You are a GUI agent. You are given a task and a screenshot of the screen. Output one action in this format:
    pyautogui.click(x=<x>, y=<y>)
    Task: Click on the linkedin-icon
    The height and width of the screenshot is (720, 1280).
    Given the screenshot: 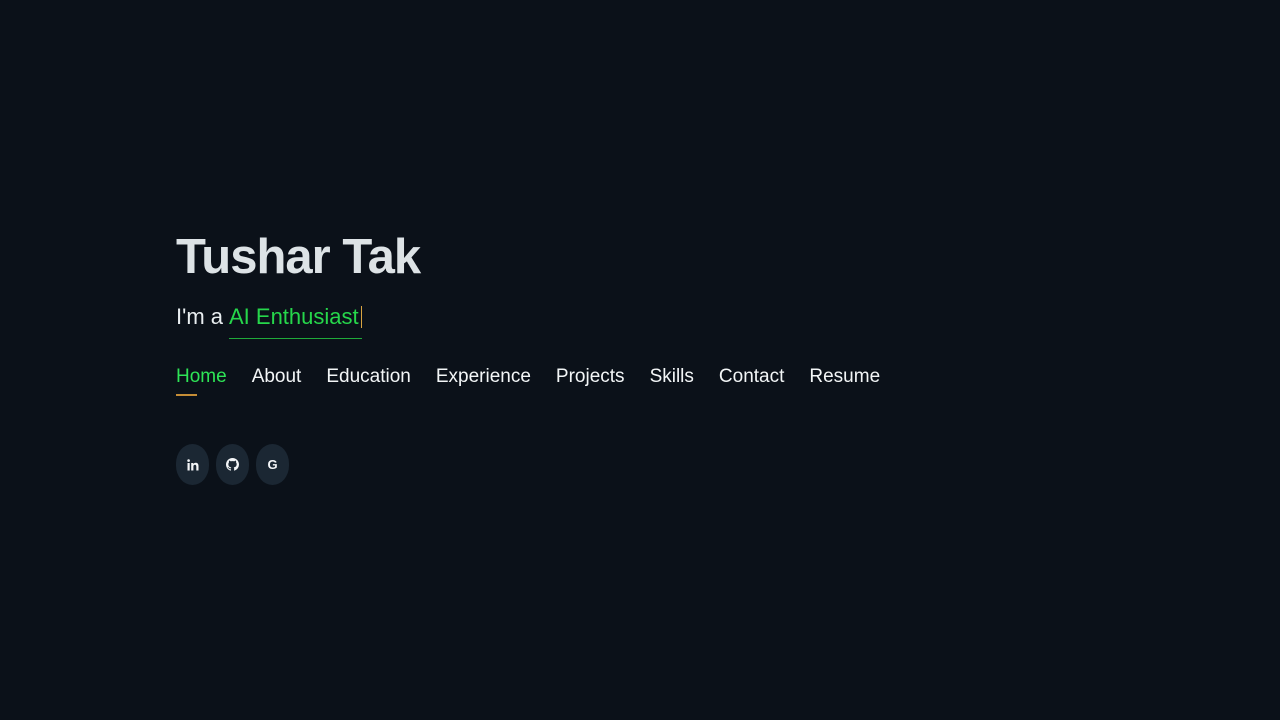 What is the action you would take?
    pyautogui.click(x=192, y=464)
    